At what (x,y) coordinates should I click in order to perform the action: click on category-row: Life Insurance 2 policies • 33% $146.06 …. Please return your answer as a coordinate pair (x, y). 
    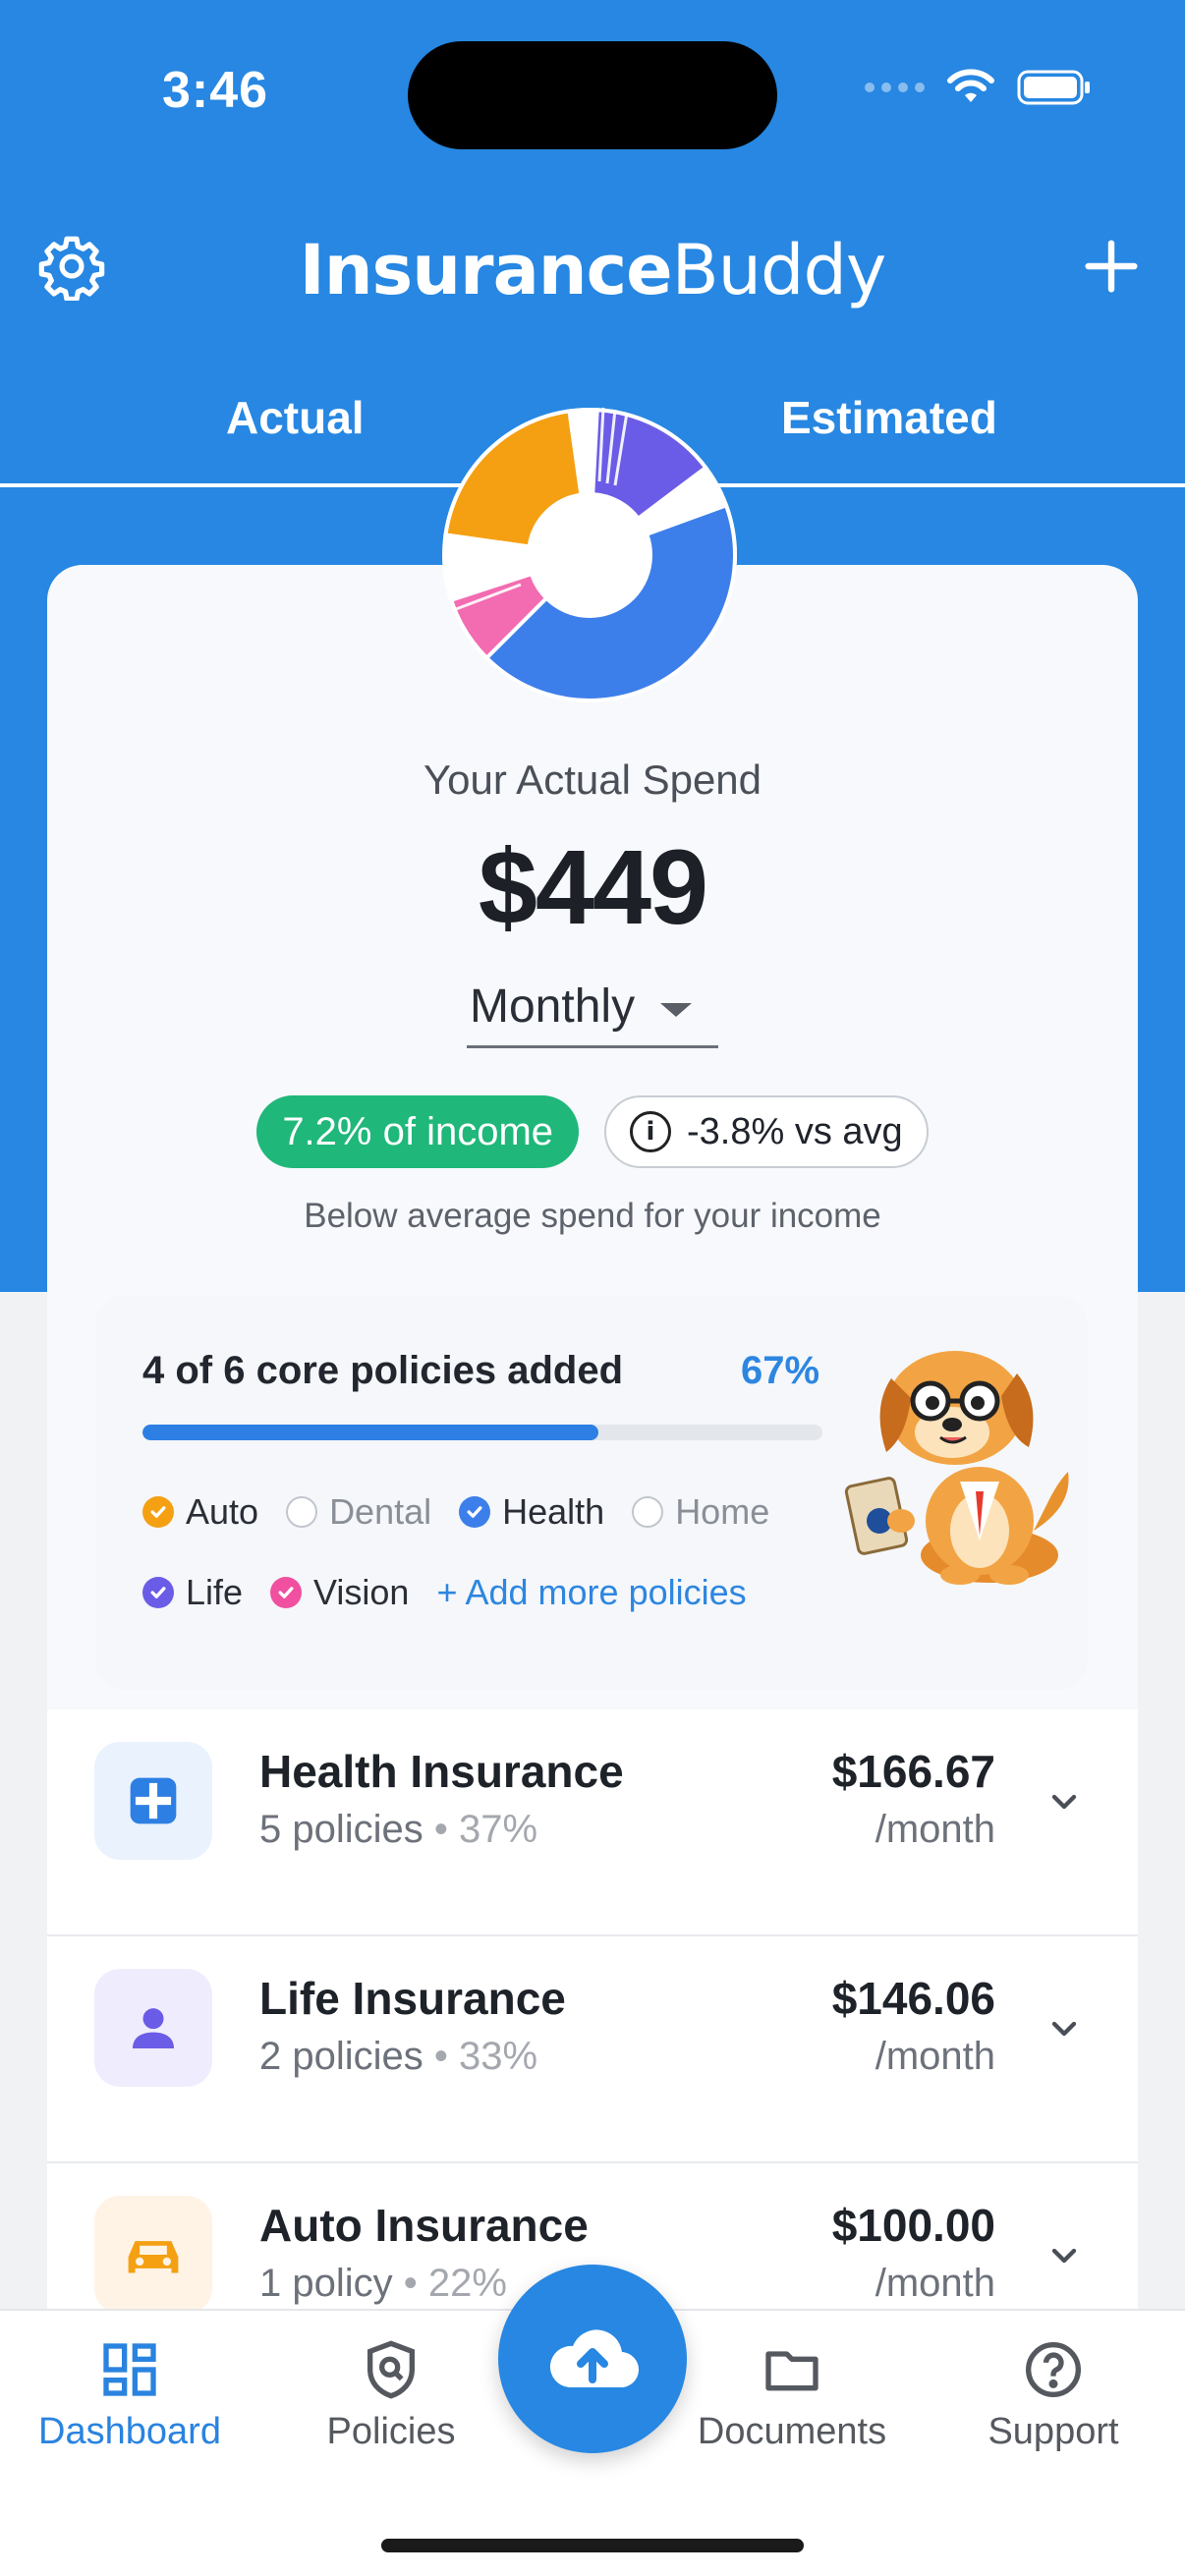
    Looking at the image, I should click on (592, 2049).